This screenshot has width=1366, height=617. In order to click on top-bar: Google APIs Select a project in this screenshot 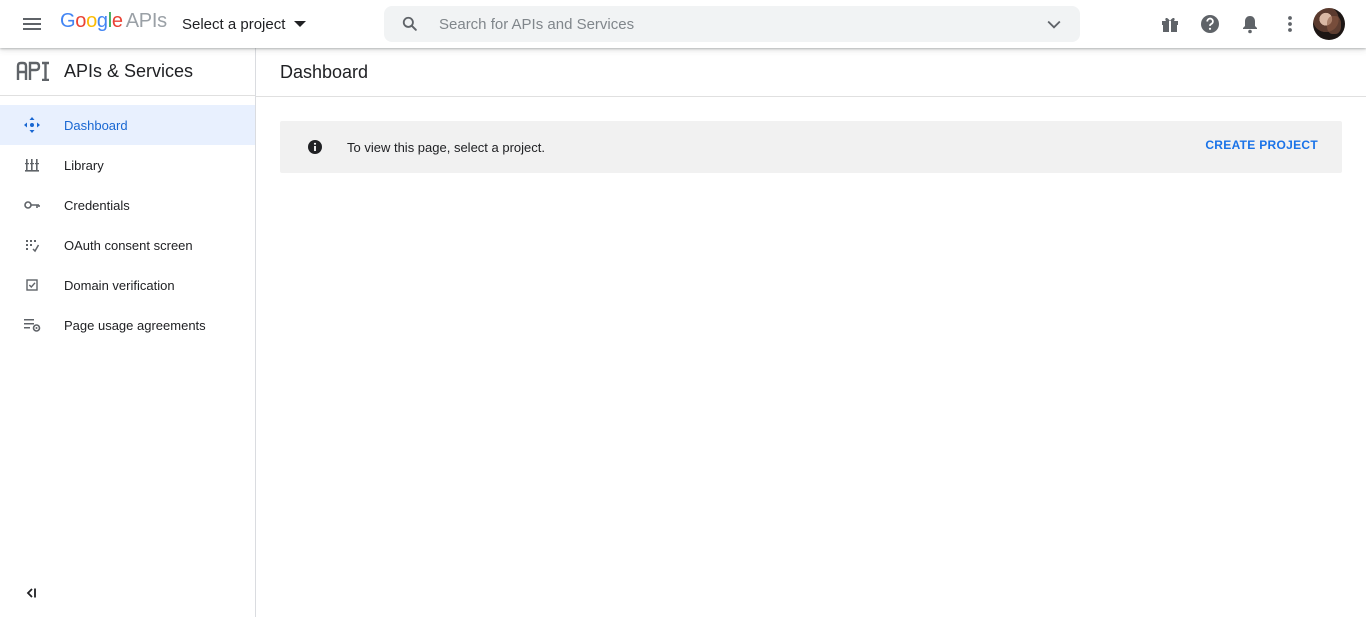, I will do `click(683, 24)`.